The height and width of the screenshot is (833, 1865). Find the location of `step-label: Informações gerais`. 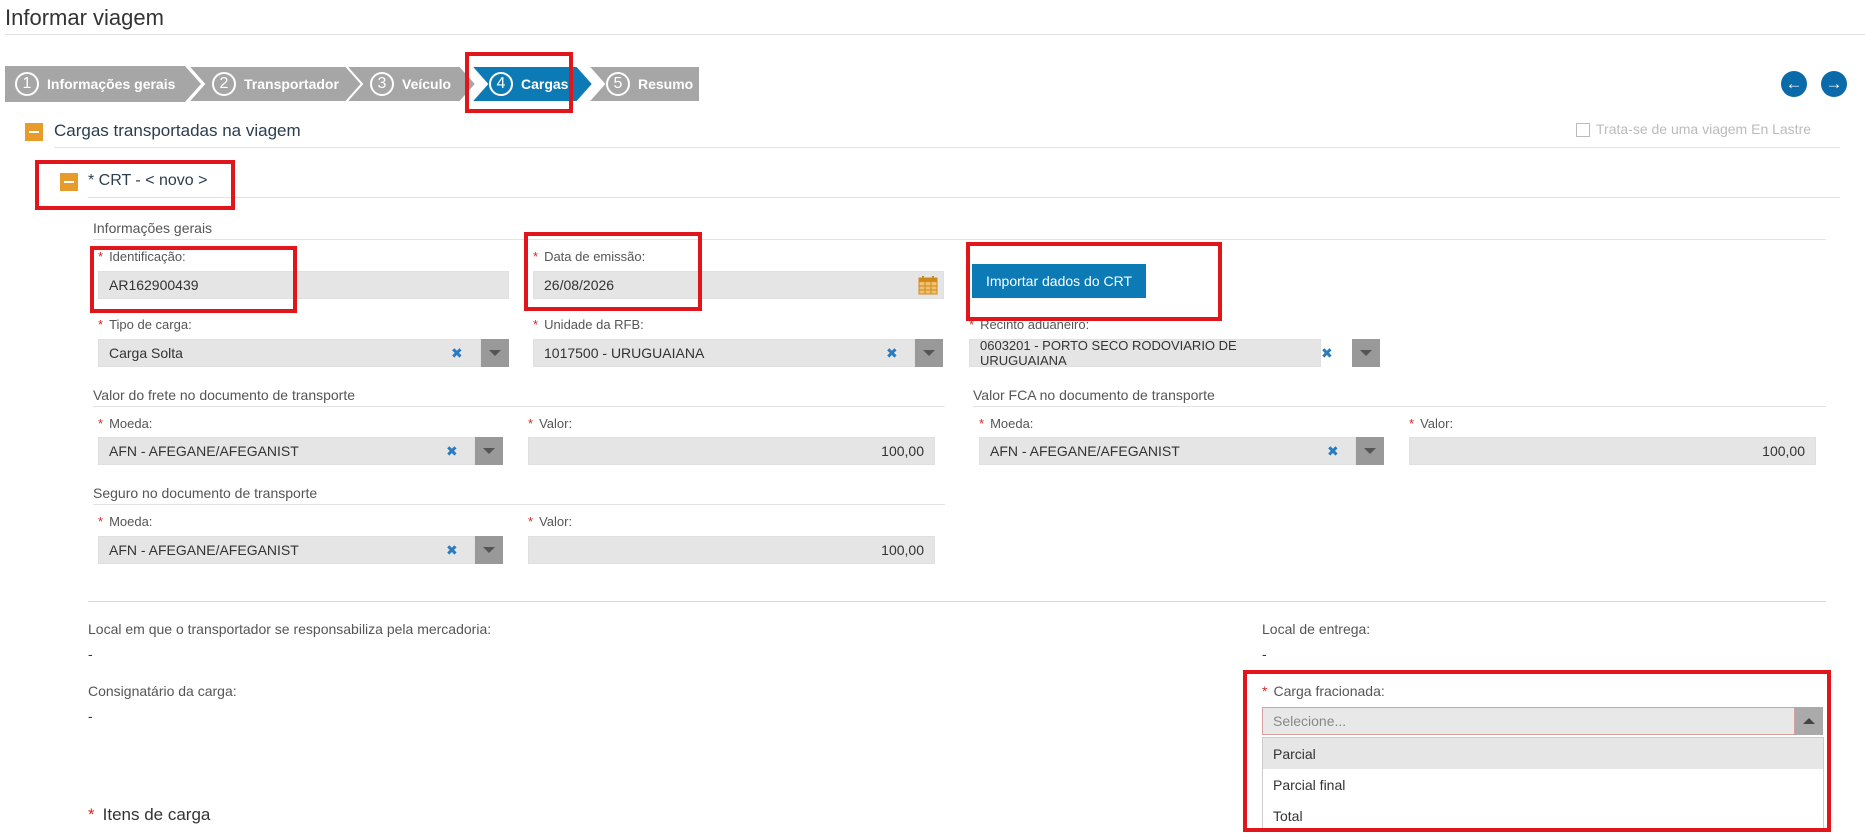

step-label: Informações gerais is located at coordinates (111, 84).